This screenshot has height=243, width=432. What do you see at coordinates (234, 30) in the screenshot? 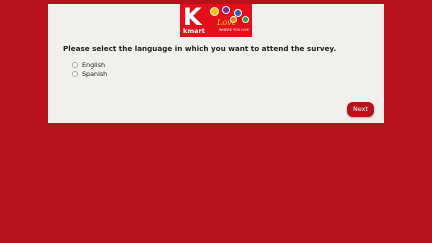
I see `logo-tagline: WHERE YOU LIVE` at bounding box center [234, 30].